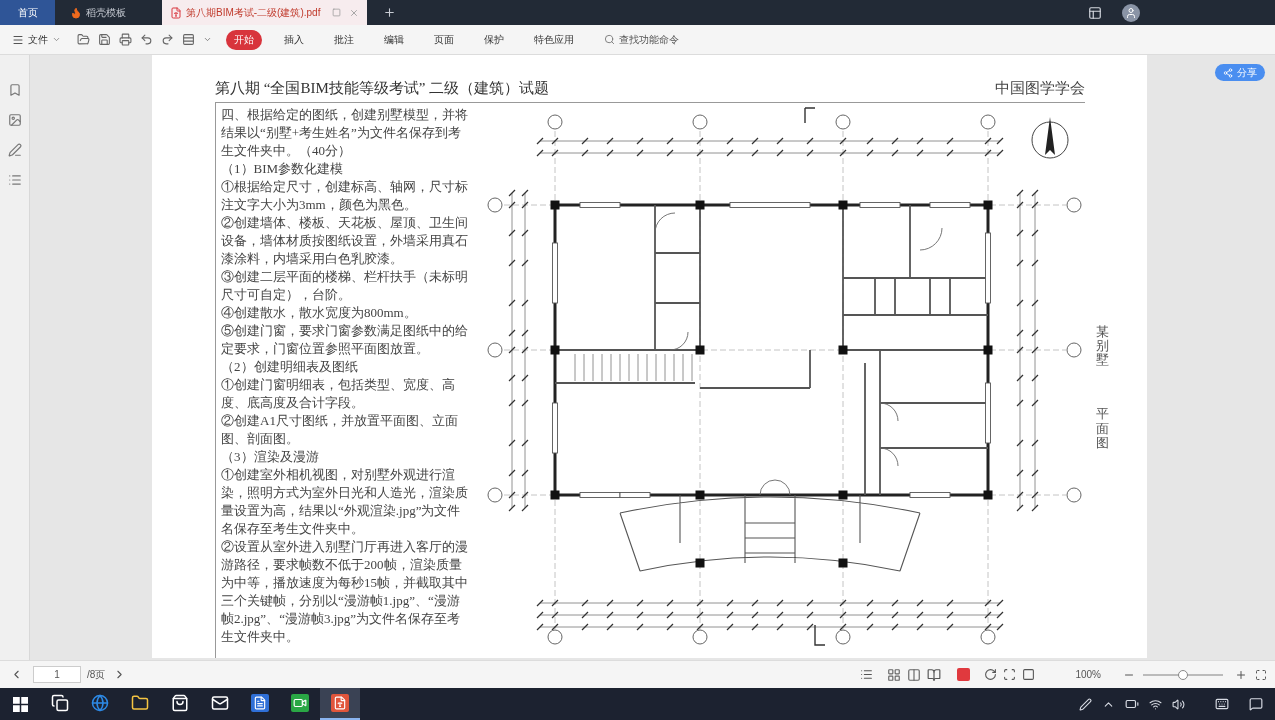  What do you see at coordinates (1010, 674) in the screenshot?
I see `fit-page-icon` at bounding box center [1010, 674].